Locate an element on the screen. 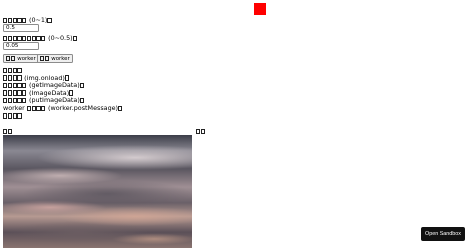 This screenshot has width=474, height=248. perf-worker-row: worker (worker.postMessage) is located at coordinates (63, 108).